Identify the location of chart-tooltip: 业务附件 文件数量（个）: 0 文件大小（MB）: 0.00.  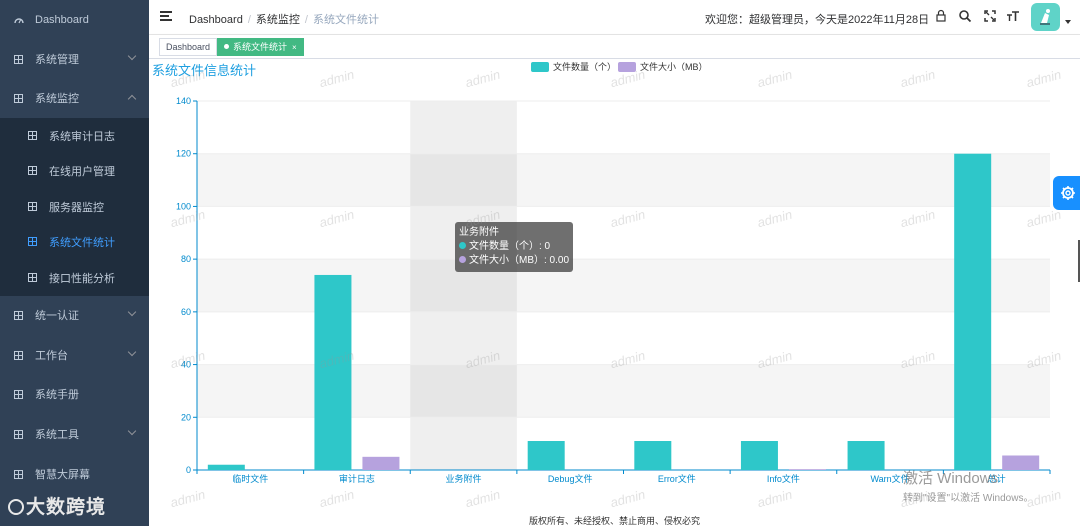
(514, 247).